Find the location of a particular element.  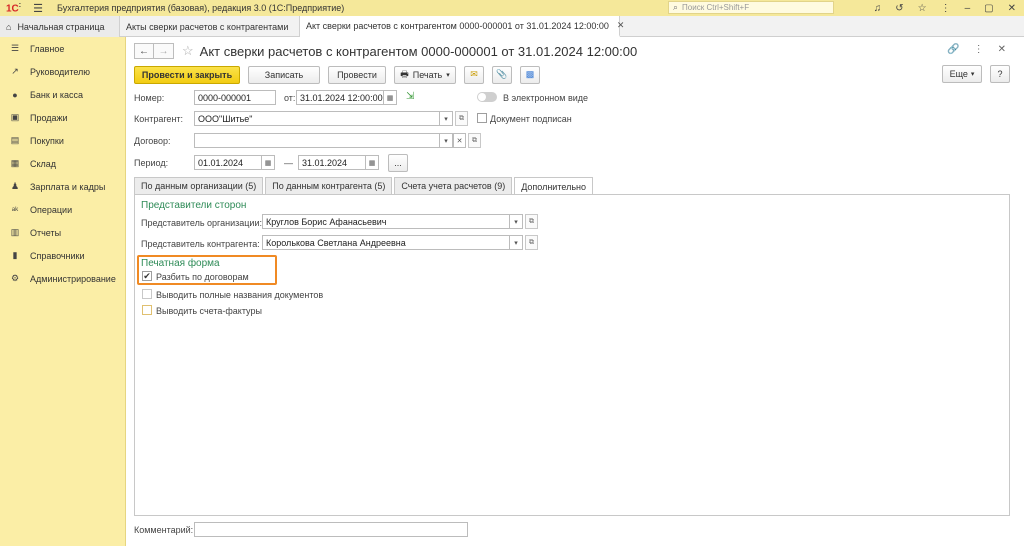

close-icon: ✕ is located at coordinates (1012, 8).